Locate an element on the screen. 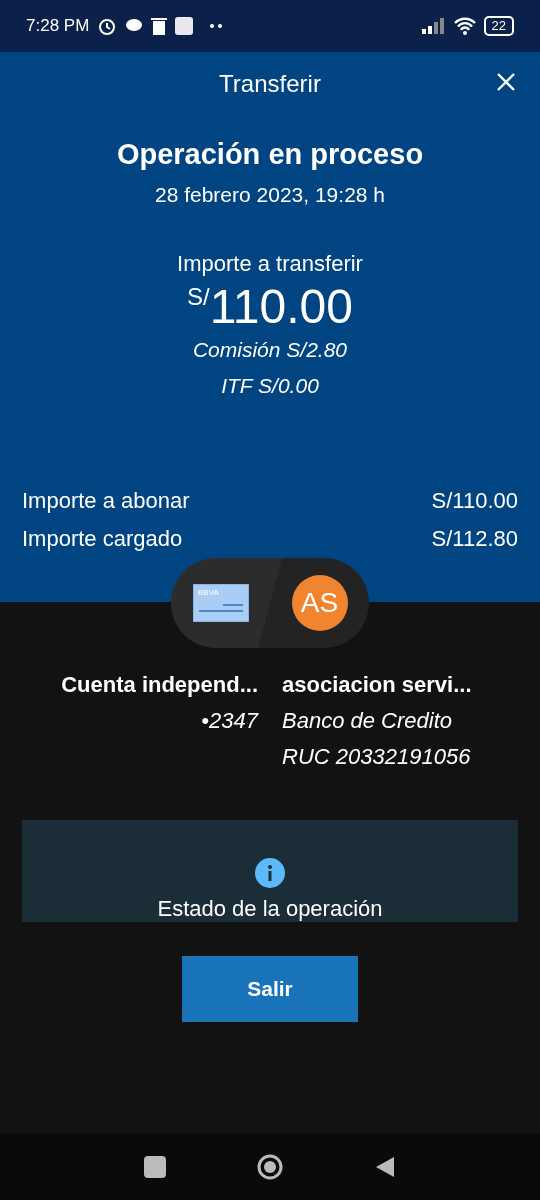  status-title: Estado de la operación is located at coordinates (270, 909).